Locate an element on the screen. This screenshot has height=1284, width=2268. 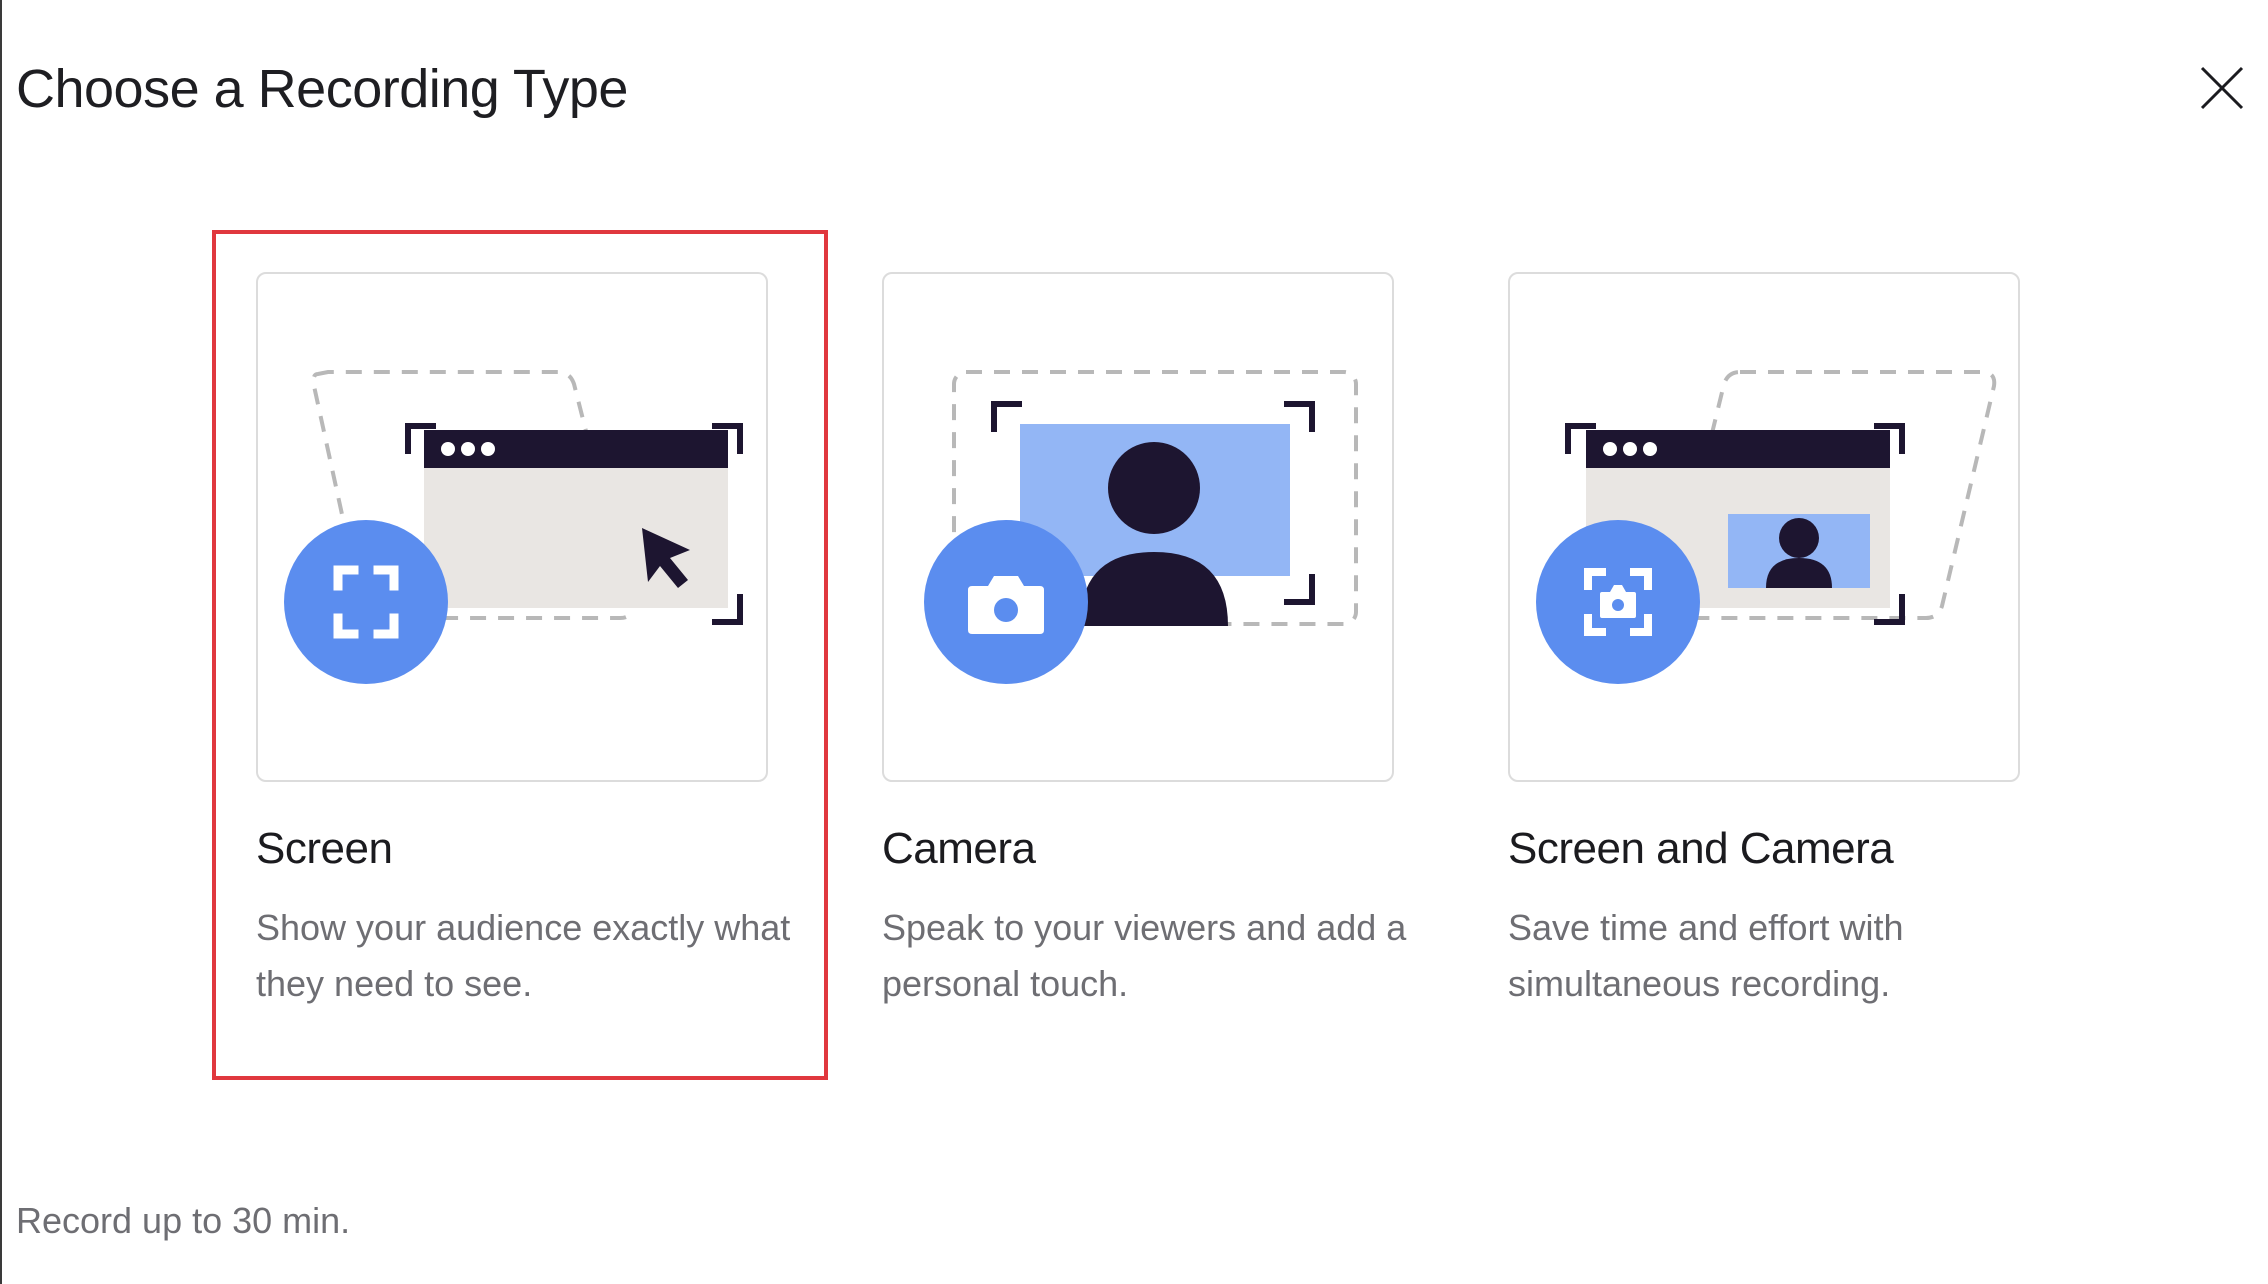
screen-and-camera-illustration is located at coordinates (1764, 527).